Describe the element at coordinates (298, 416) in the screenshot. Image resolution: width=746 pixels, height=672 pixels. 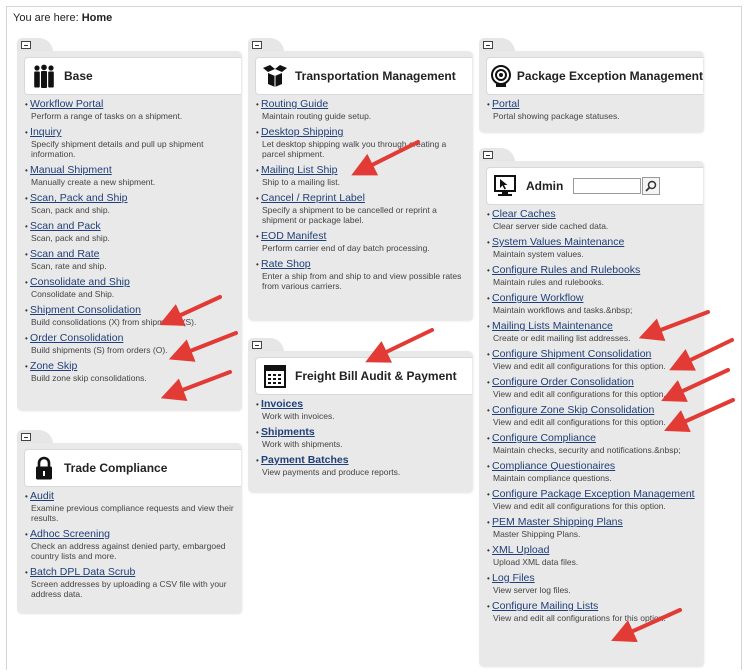
I see `item-description: Work with invoices.` at that location.